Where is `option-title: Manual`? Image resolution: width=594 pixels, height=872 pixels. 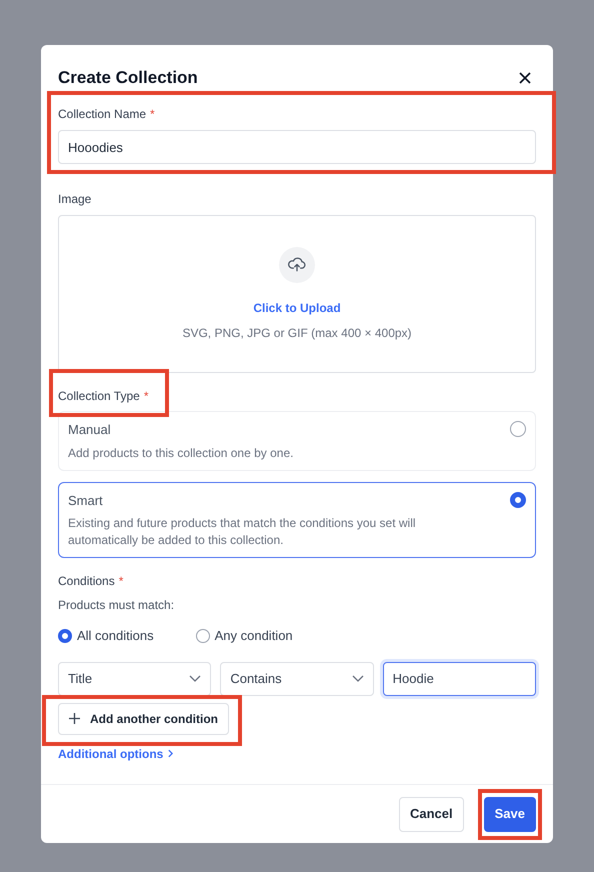 option-title: Manual is located at coordinates (90, 430).